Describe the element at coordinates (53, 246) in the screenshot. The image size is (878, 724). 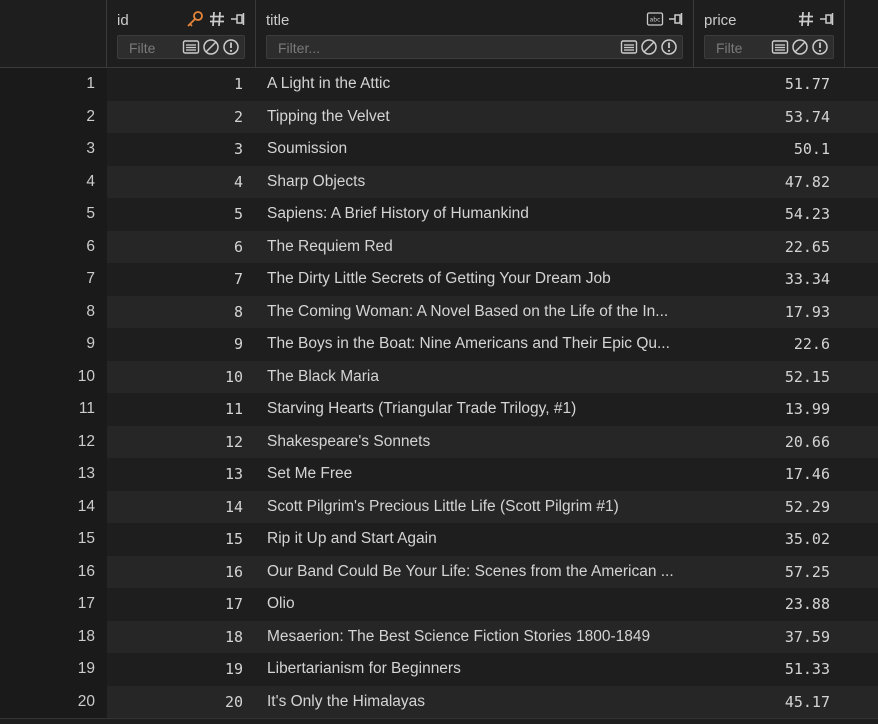
I see `row-number-cell: 6` at that location.